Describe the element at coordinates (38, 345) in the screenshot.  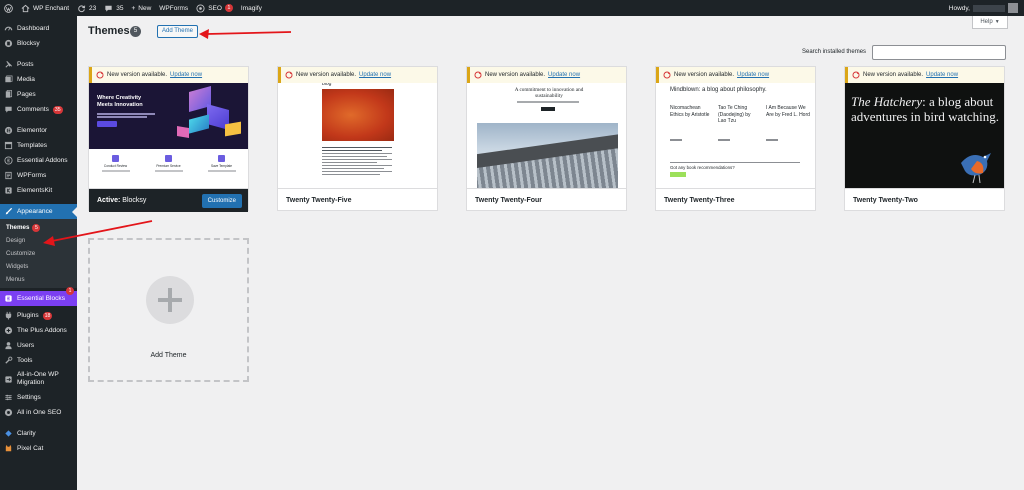
I see `sidebar-item-users: Users` at that location.